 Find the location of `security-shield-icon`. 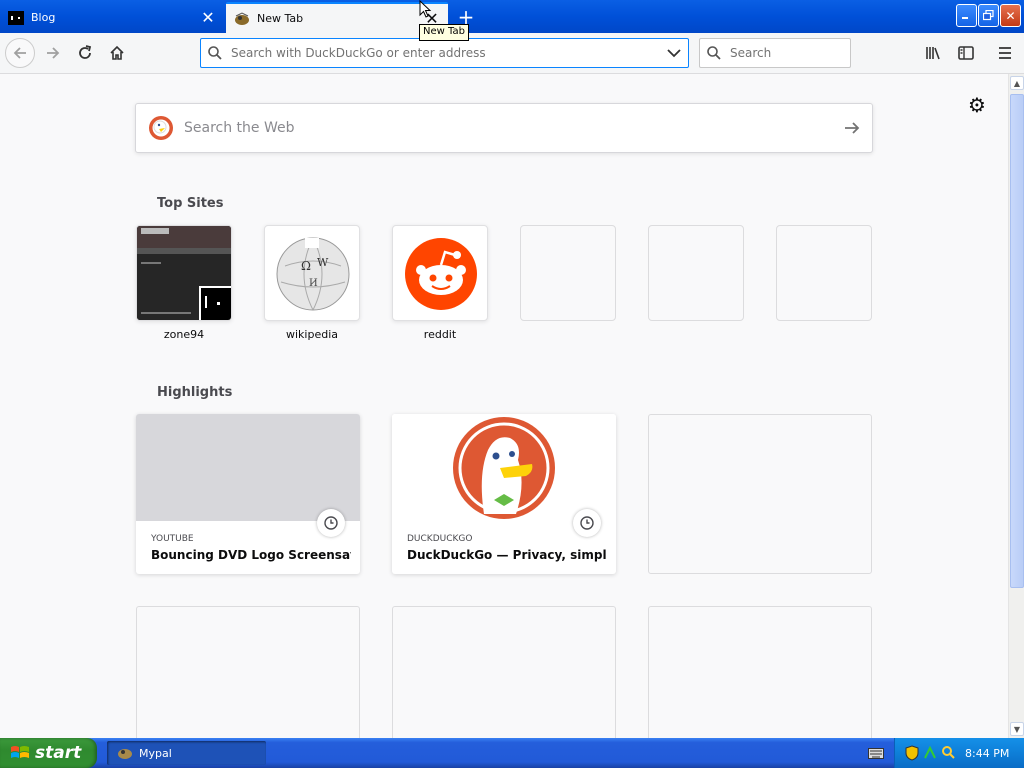

security-shield-icon is located at coordinates (912, 753).